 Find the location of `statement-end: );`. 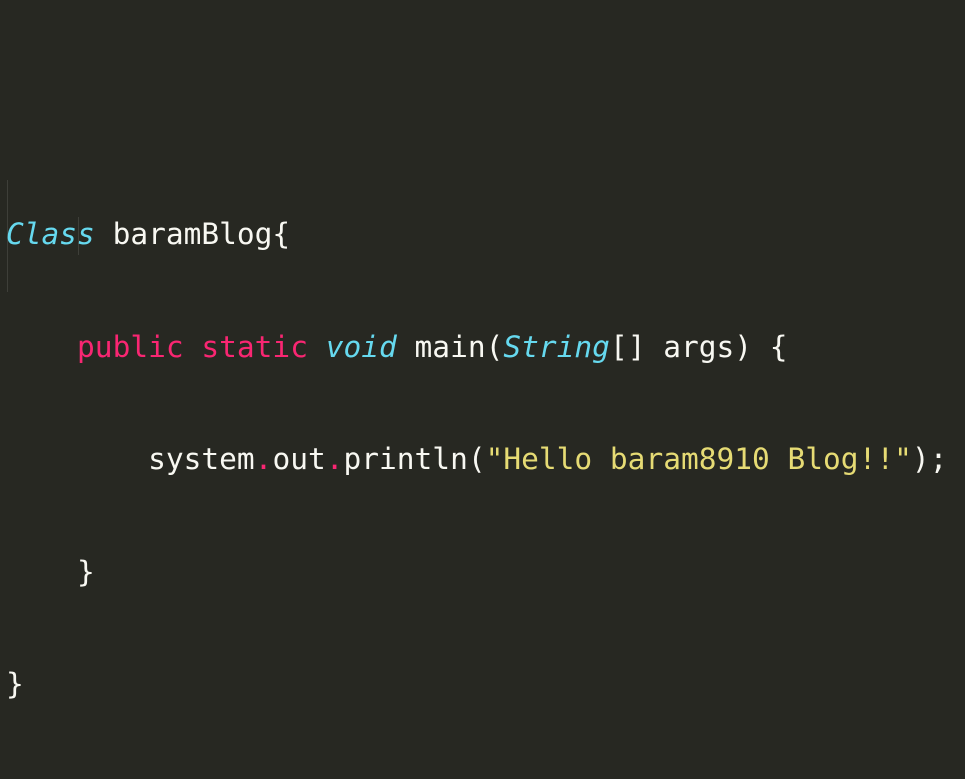

statement-end: ); is located at coordinates (929, 459).